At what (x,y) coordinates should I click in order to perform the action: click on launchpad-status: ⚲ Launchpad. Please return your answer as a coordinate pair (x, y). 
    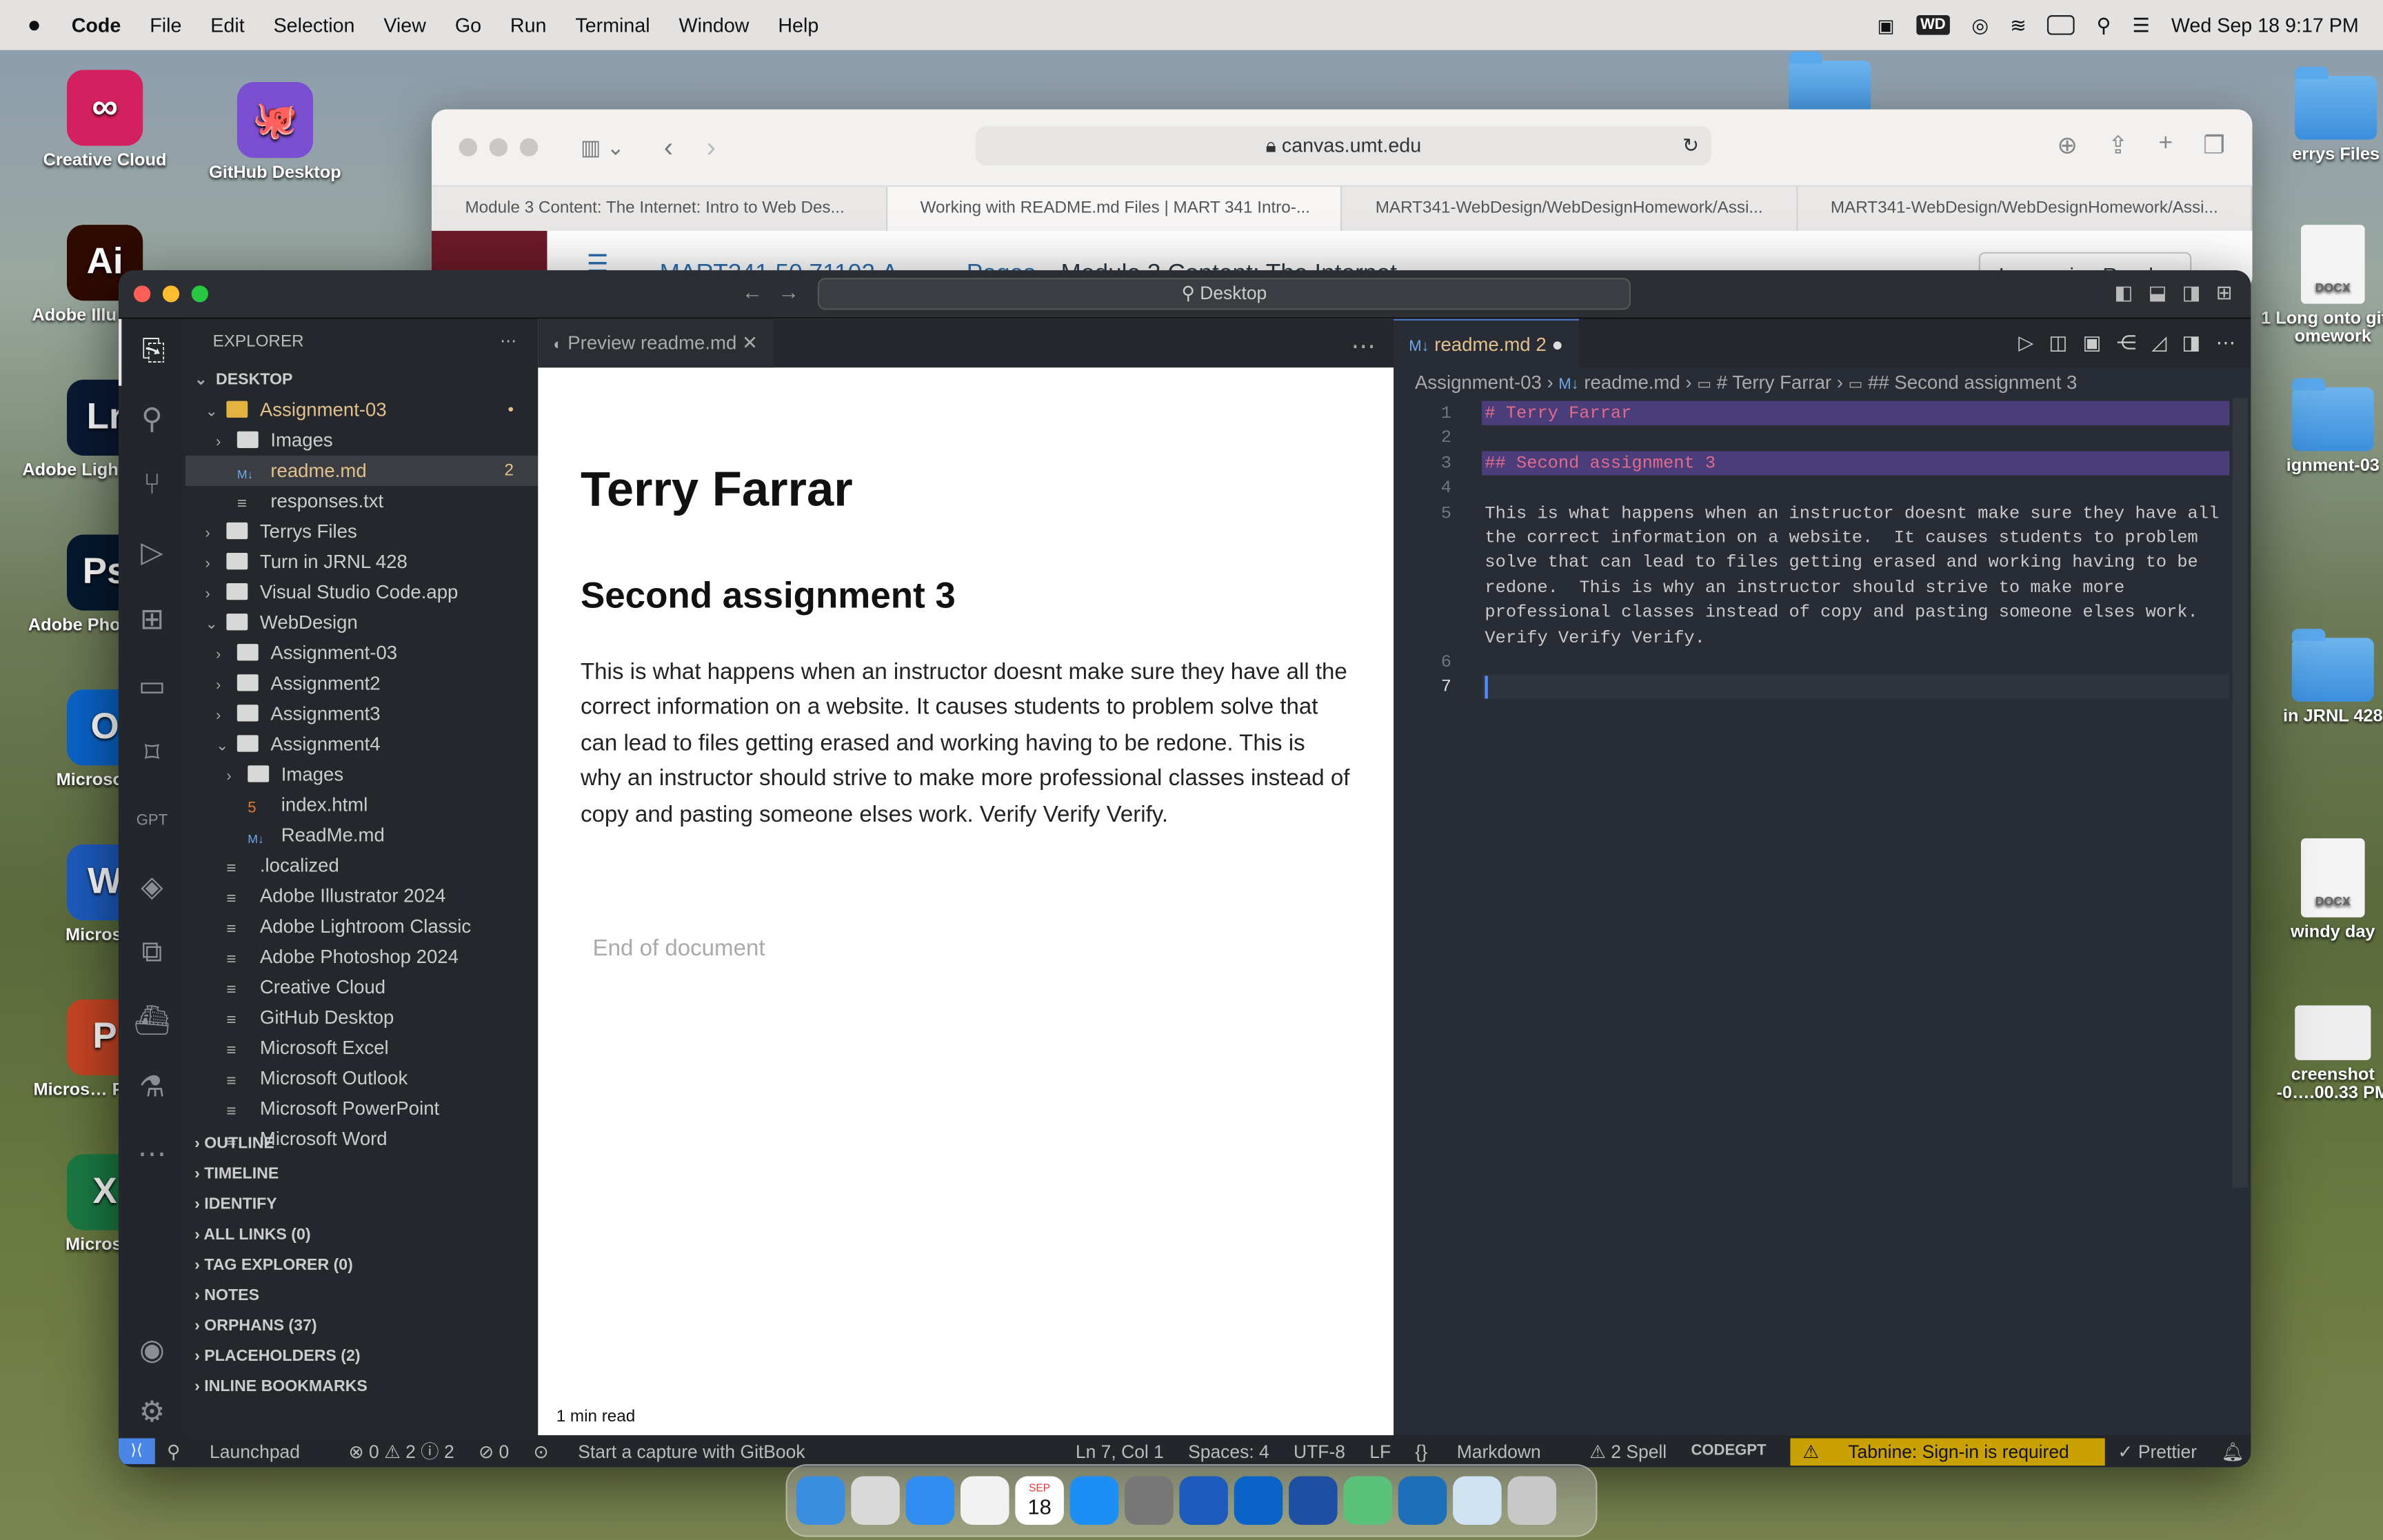
    Looking at the image, I should click on (245, 1452).